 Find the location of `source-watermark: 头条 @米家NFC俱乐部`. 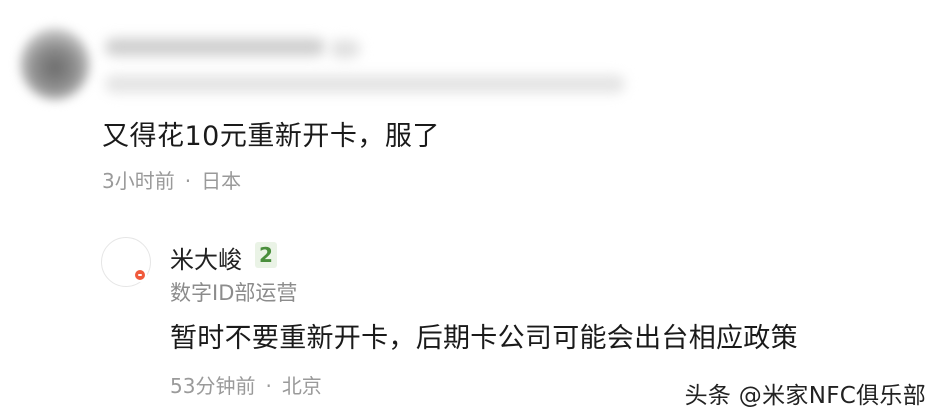

source-watermark: 头条 @米家NFC俱乐部 is located at coordinates (805, 396).